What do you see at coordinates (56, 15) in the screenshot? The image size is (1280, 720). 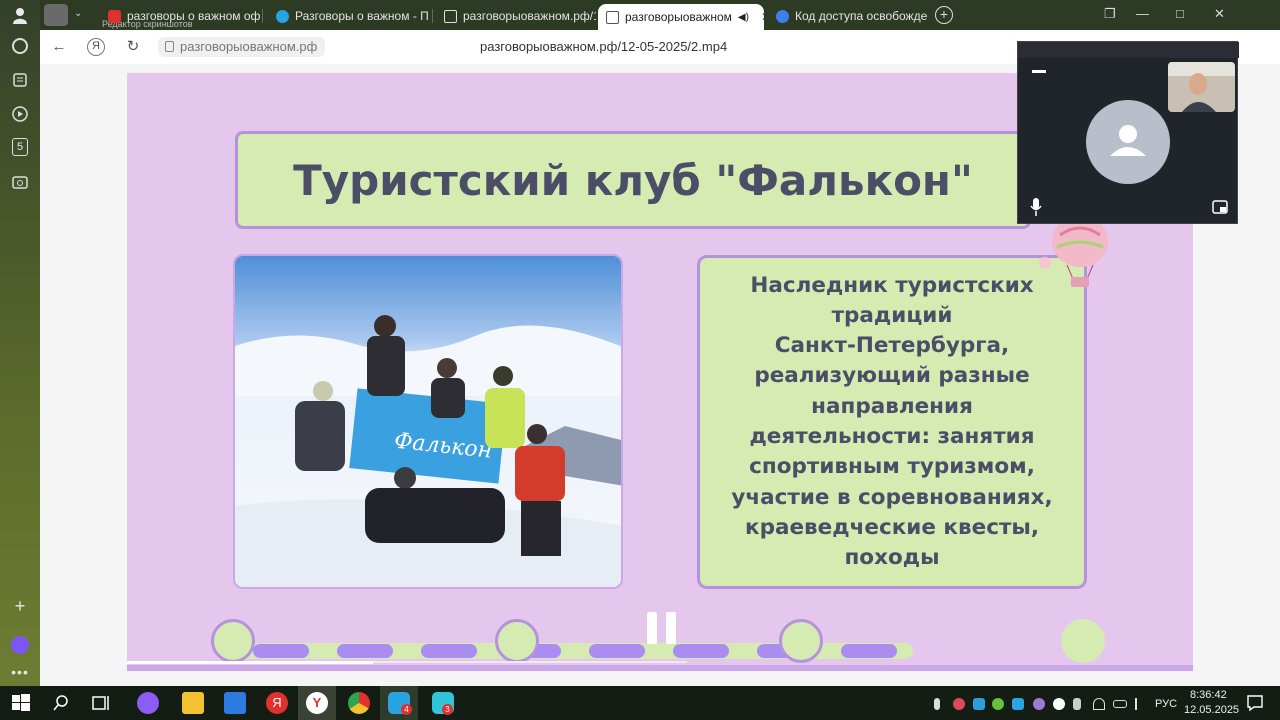 I see `speaker-icon` at bounding box center [56, 15].